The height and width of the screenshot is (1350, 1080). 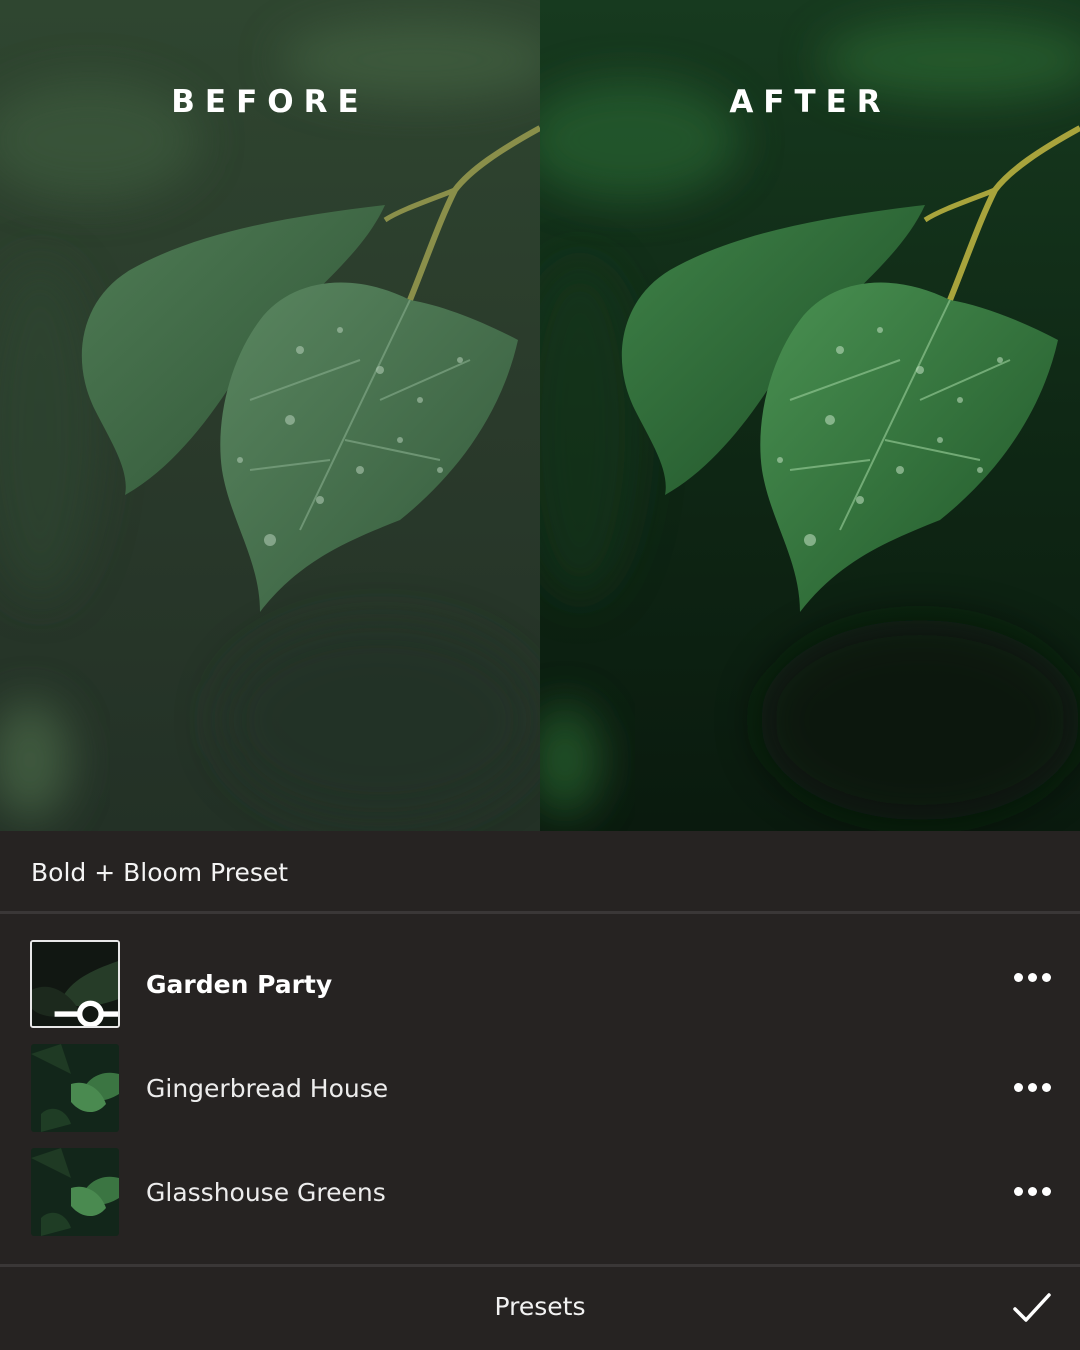 What do you see at coordinates (810, 102) in the screenshot?
I see `after-label: AFTER` at bounding box center [810, 102].